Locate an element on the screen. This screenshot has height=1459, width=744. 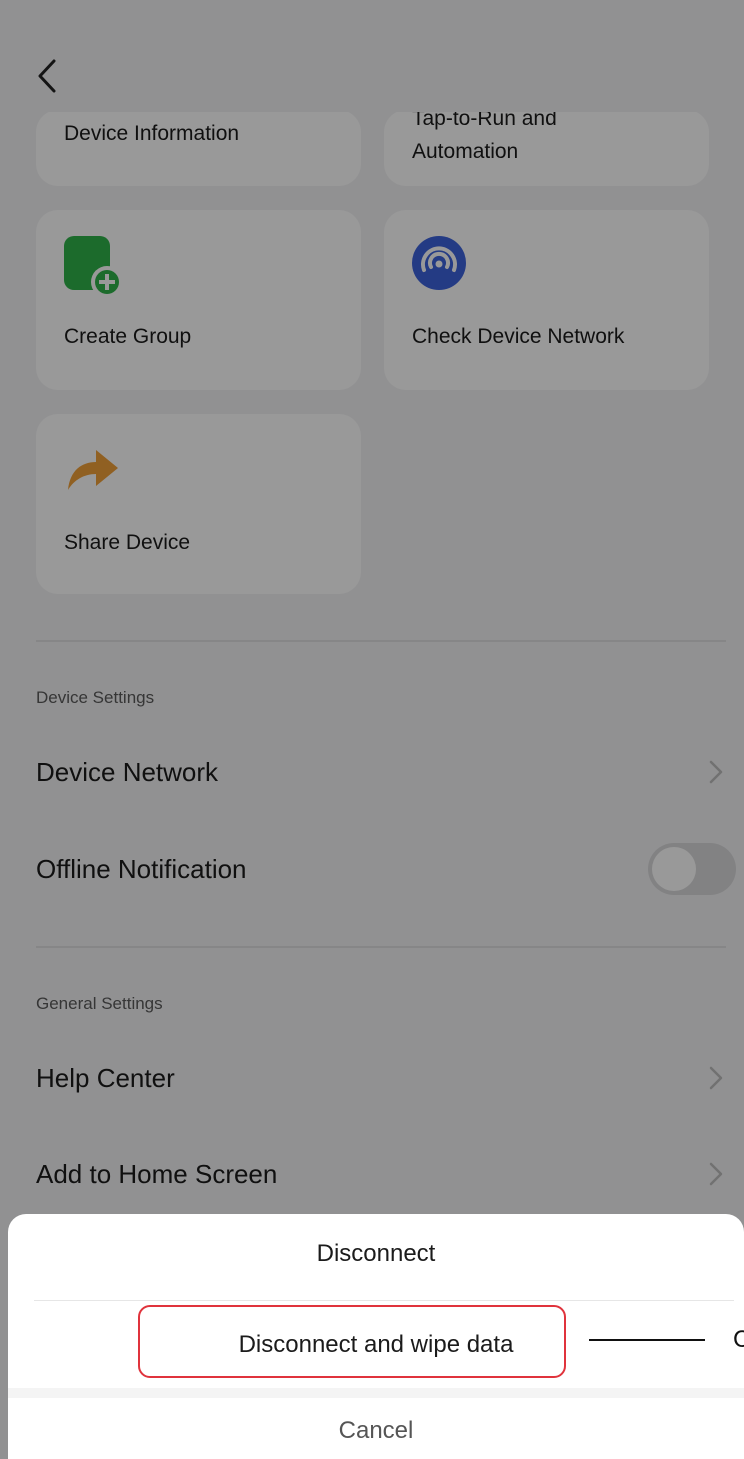
annotation-callout-line is located at coordinates (647, 1340).